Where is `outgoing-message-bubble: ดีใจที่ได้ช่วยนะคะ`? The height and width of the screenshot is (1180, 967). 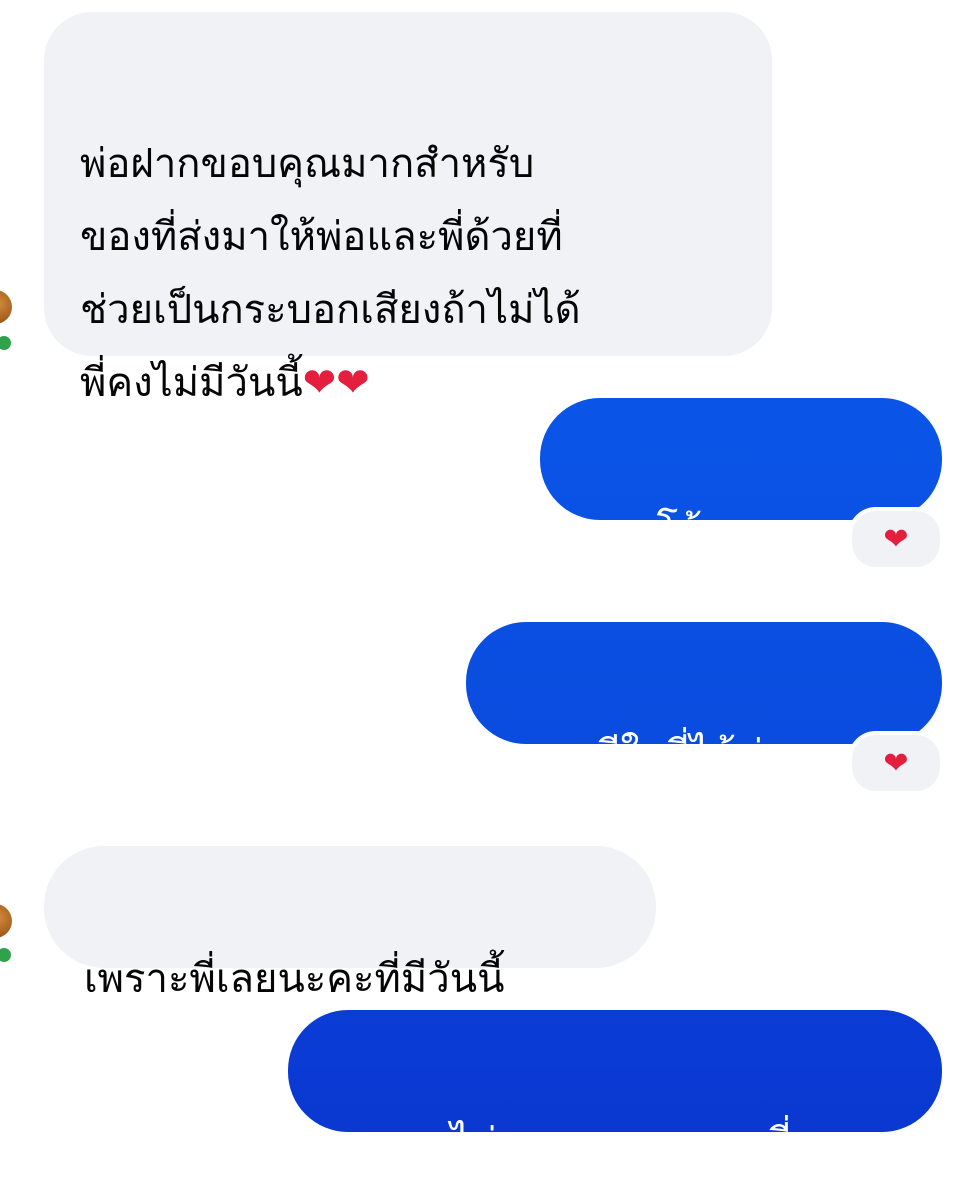
outgoing-message-bubble: ดีใจที่ได้ช่วยนะคะ is located at coordinates (704, 700).